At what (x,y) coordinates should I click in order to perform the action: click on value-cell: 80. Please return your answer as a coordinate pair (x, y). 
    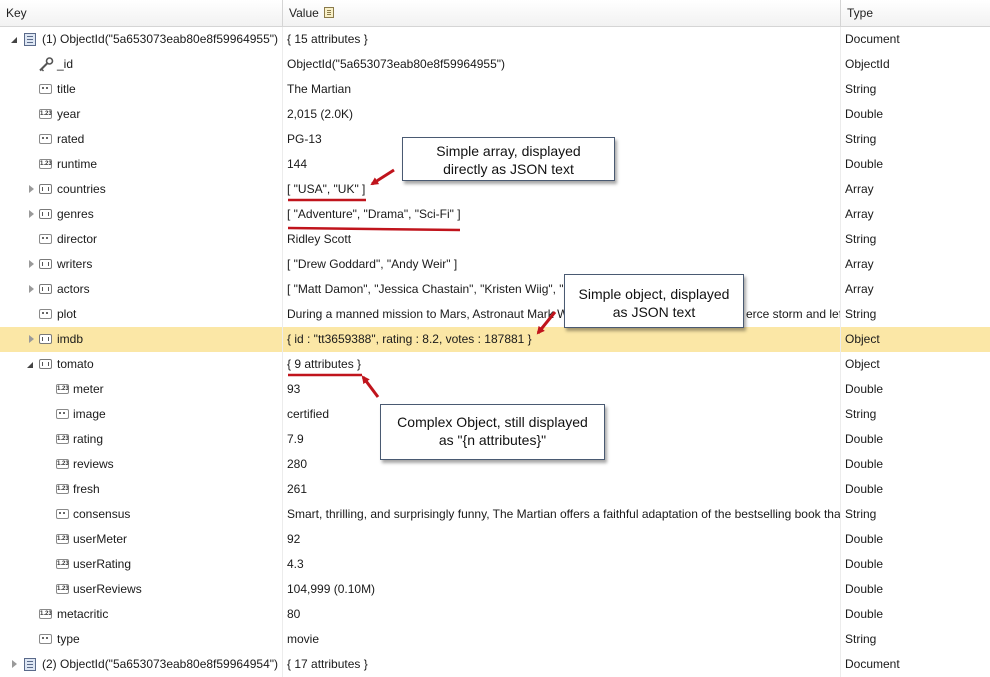
    Looking at the image, I should click on (562, 614).